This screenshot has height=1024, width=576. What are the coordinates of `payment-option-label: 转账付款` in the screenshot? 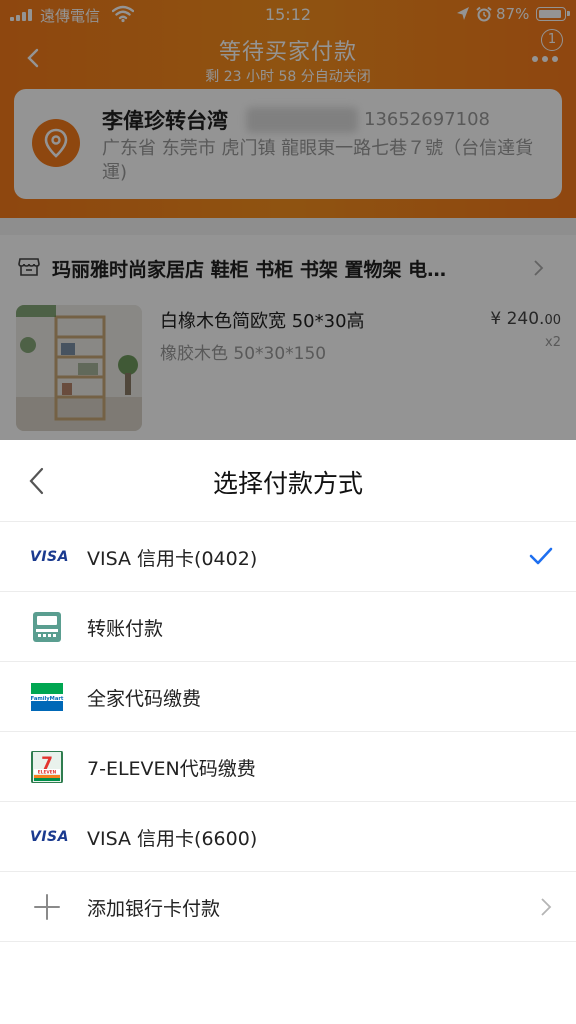 It's located at (125, 629).